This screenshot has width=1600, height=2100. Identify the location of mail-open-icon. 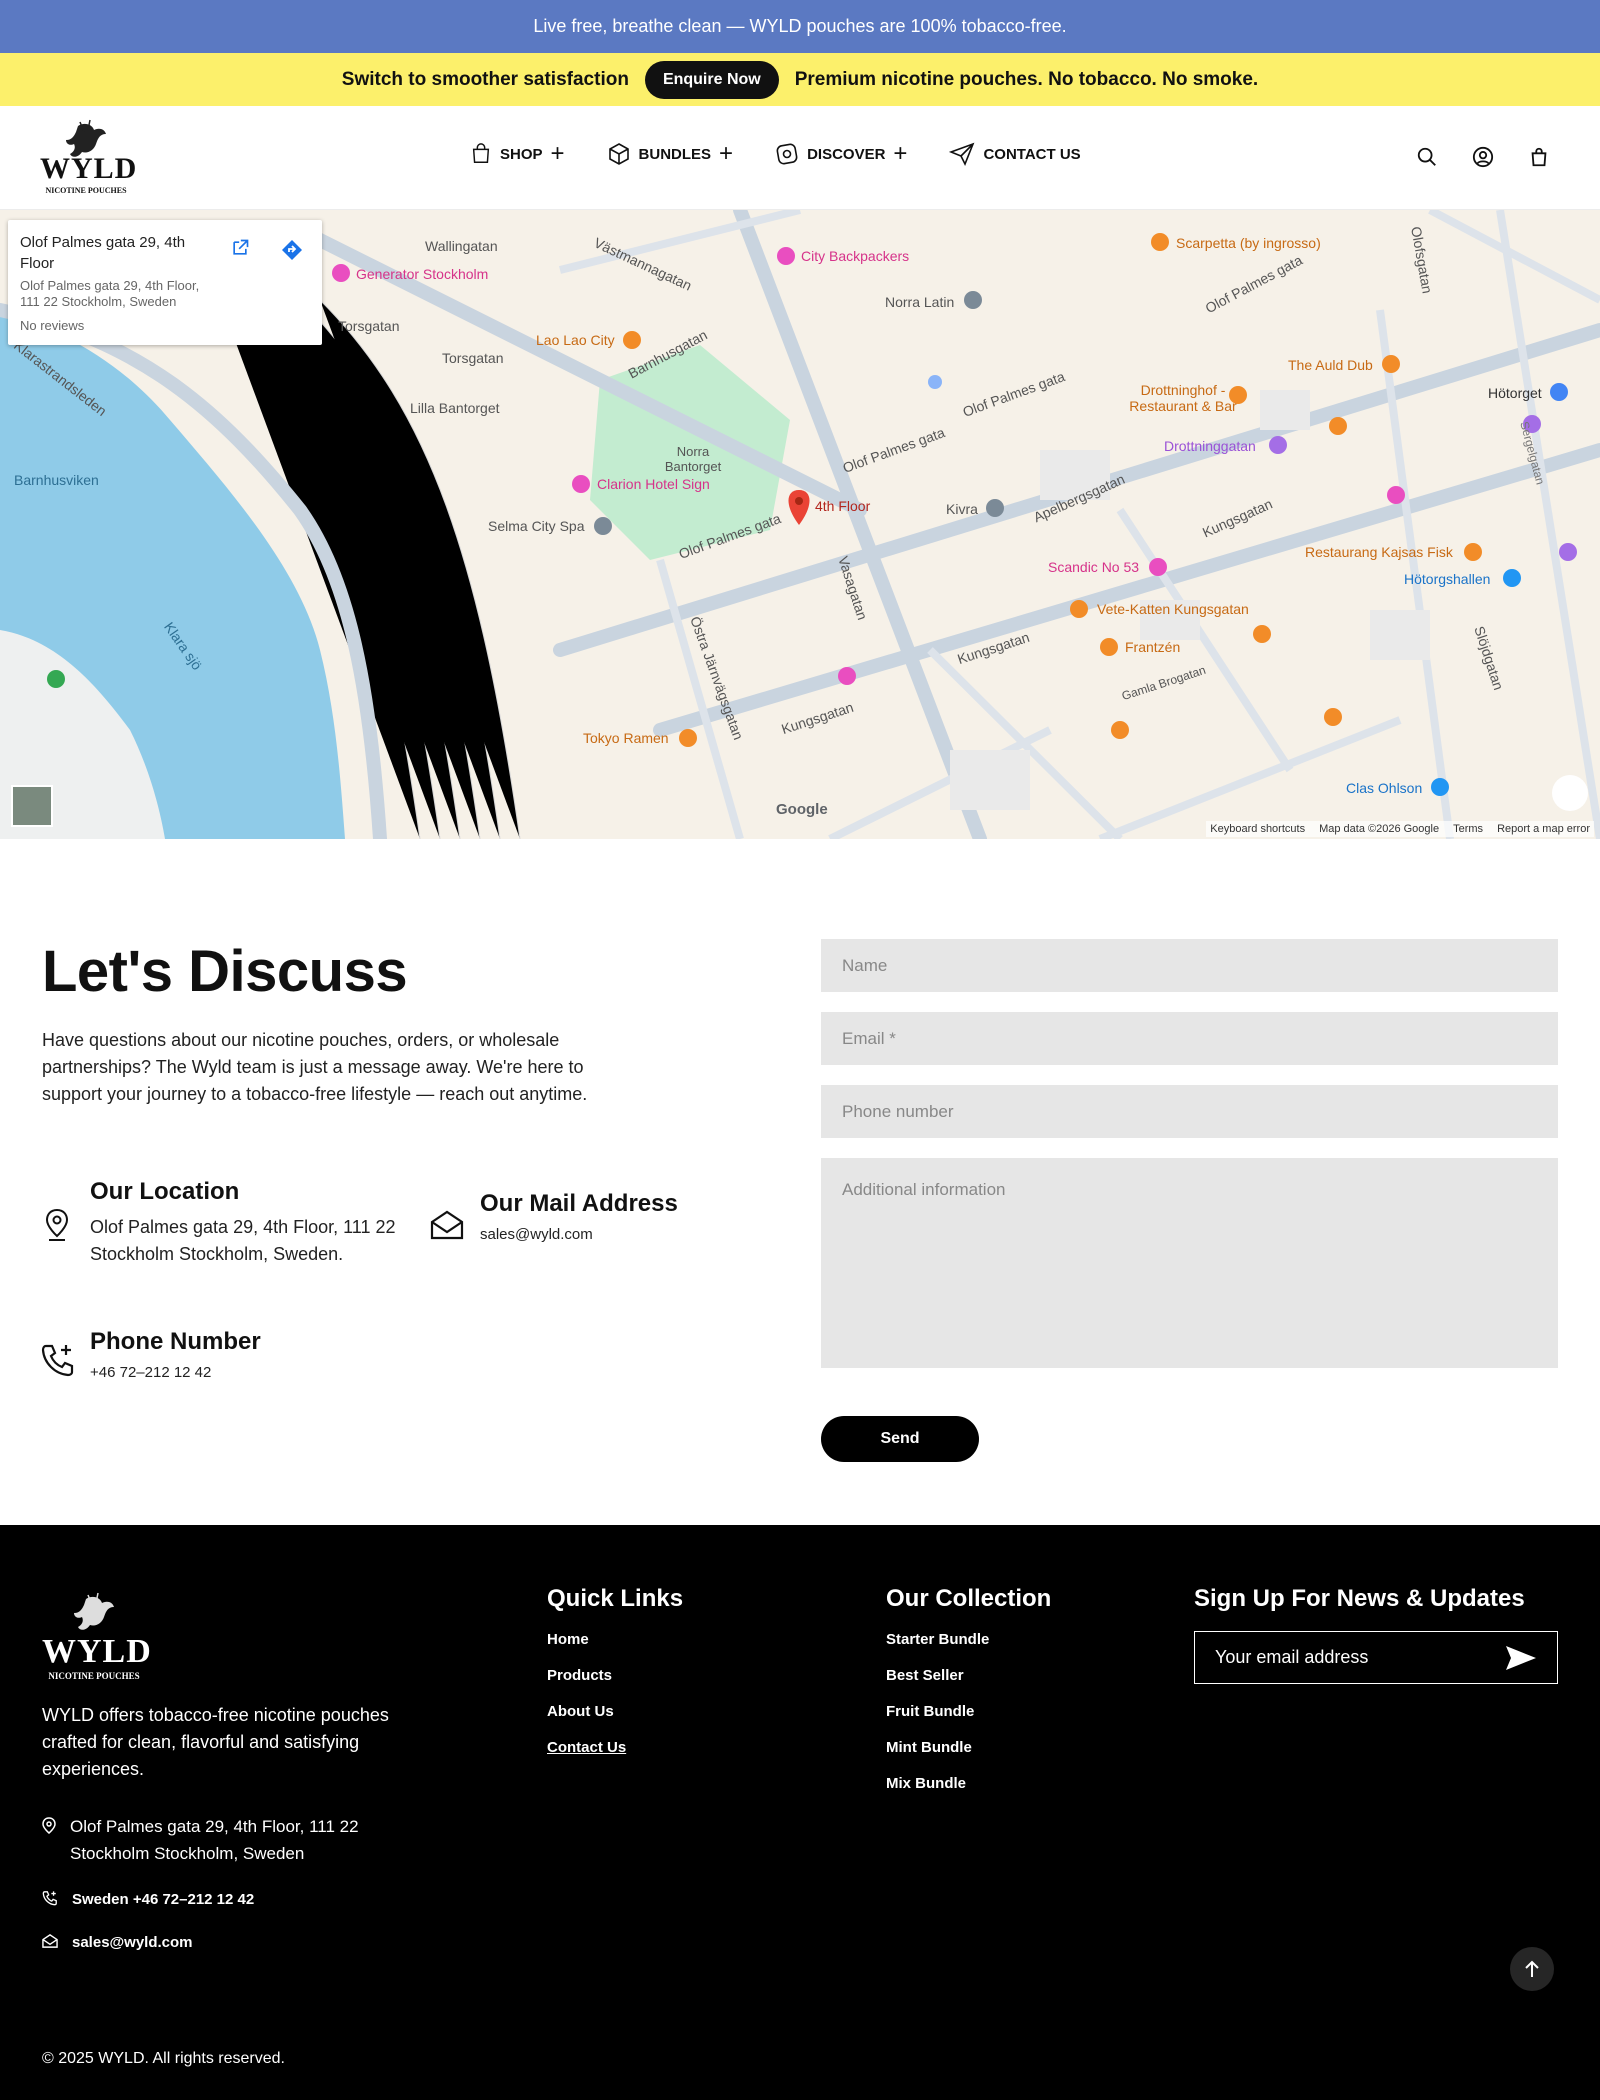
(447, 1225).